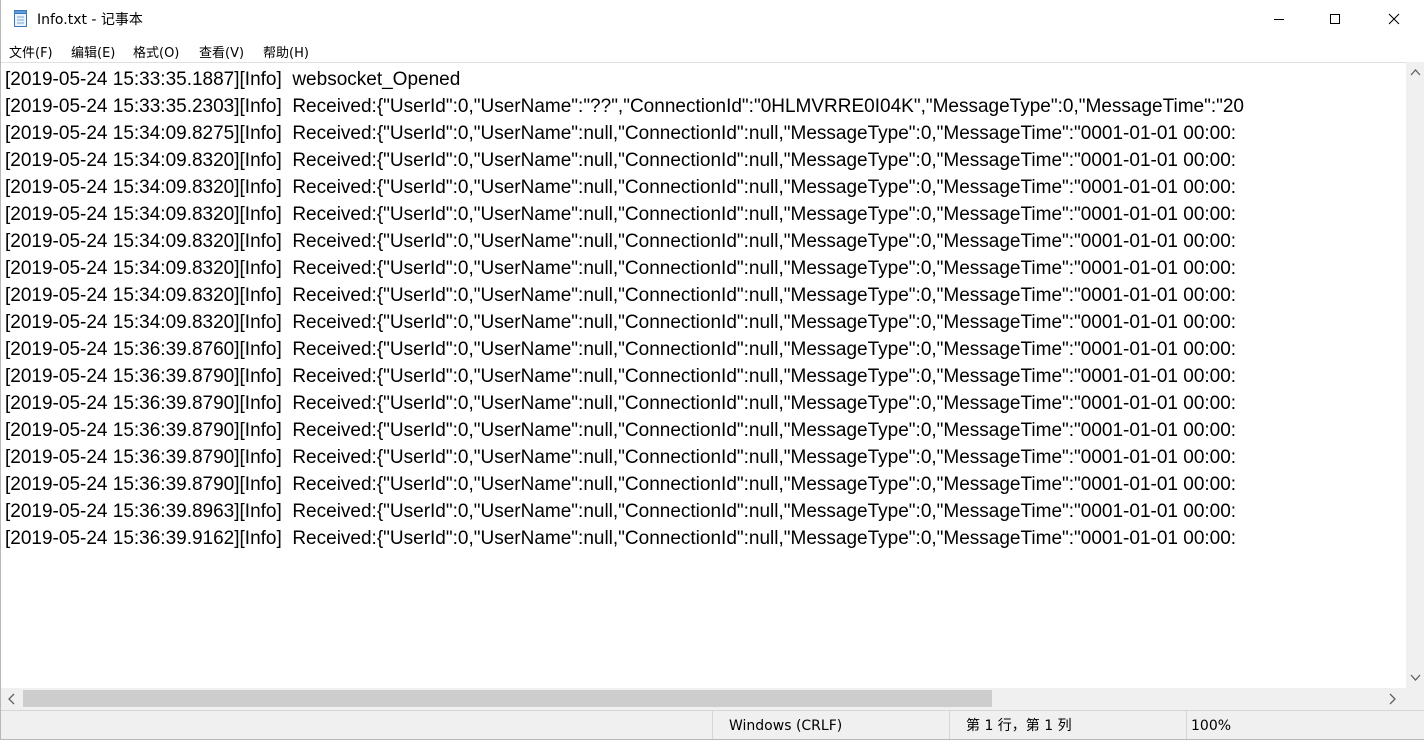  I want to click on scroll-up-arrow-icon, so click(1415, 72).